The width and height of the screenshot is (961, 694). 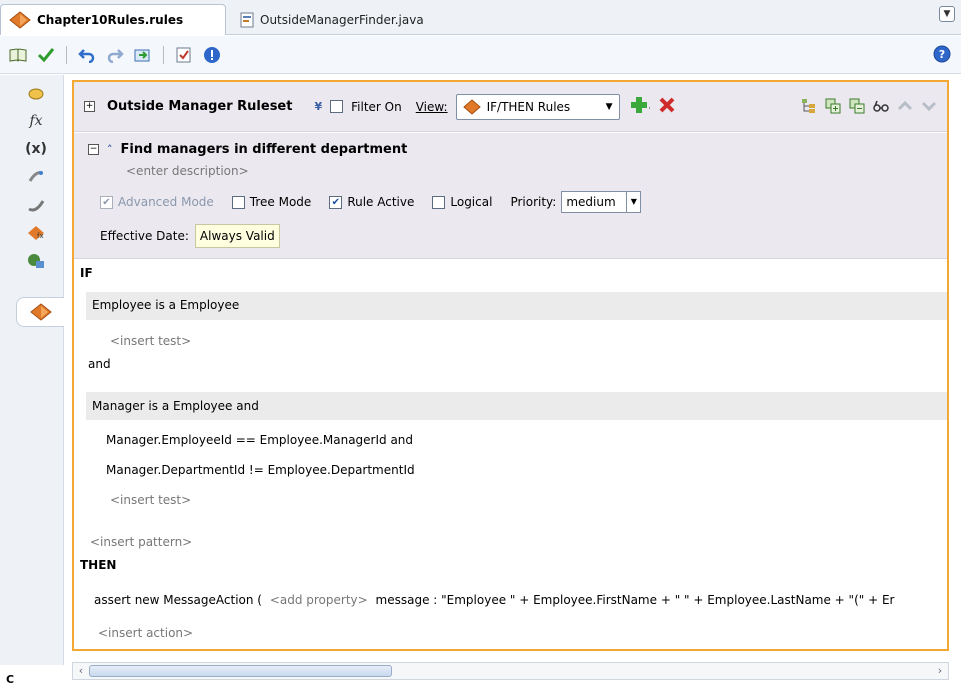 What do you see at coordinates (212, 55) in the screenshot?
I see `info-icon` at bounding box center [212, 55].